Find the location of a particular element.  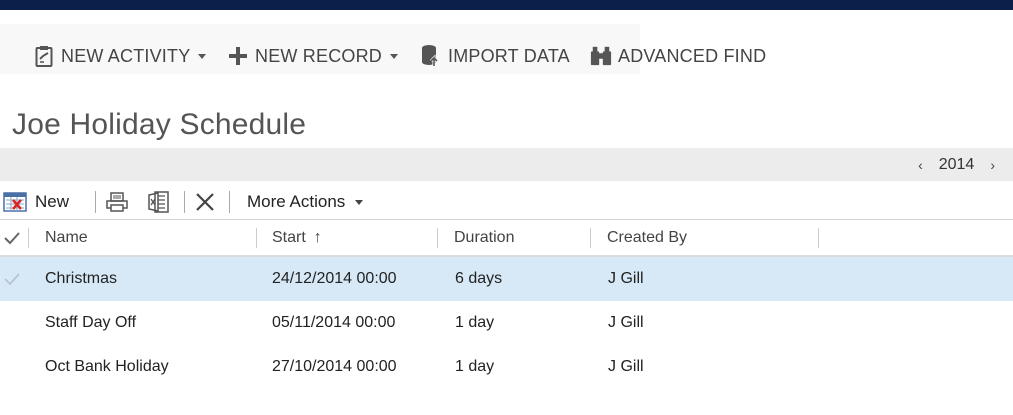

column-header-name: Name is located at coordinates (66, 238).